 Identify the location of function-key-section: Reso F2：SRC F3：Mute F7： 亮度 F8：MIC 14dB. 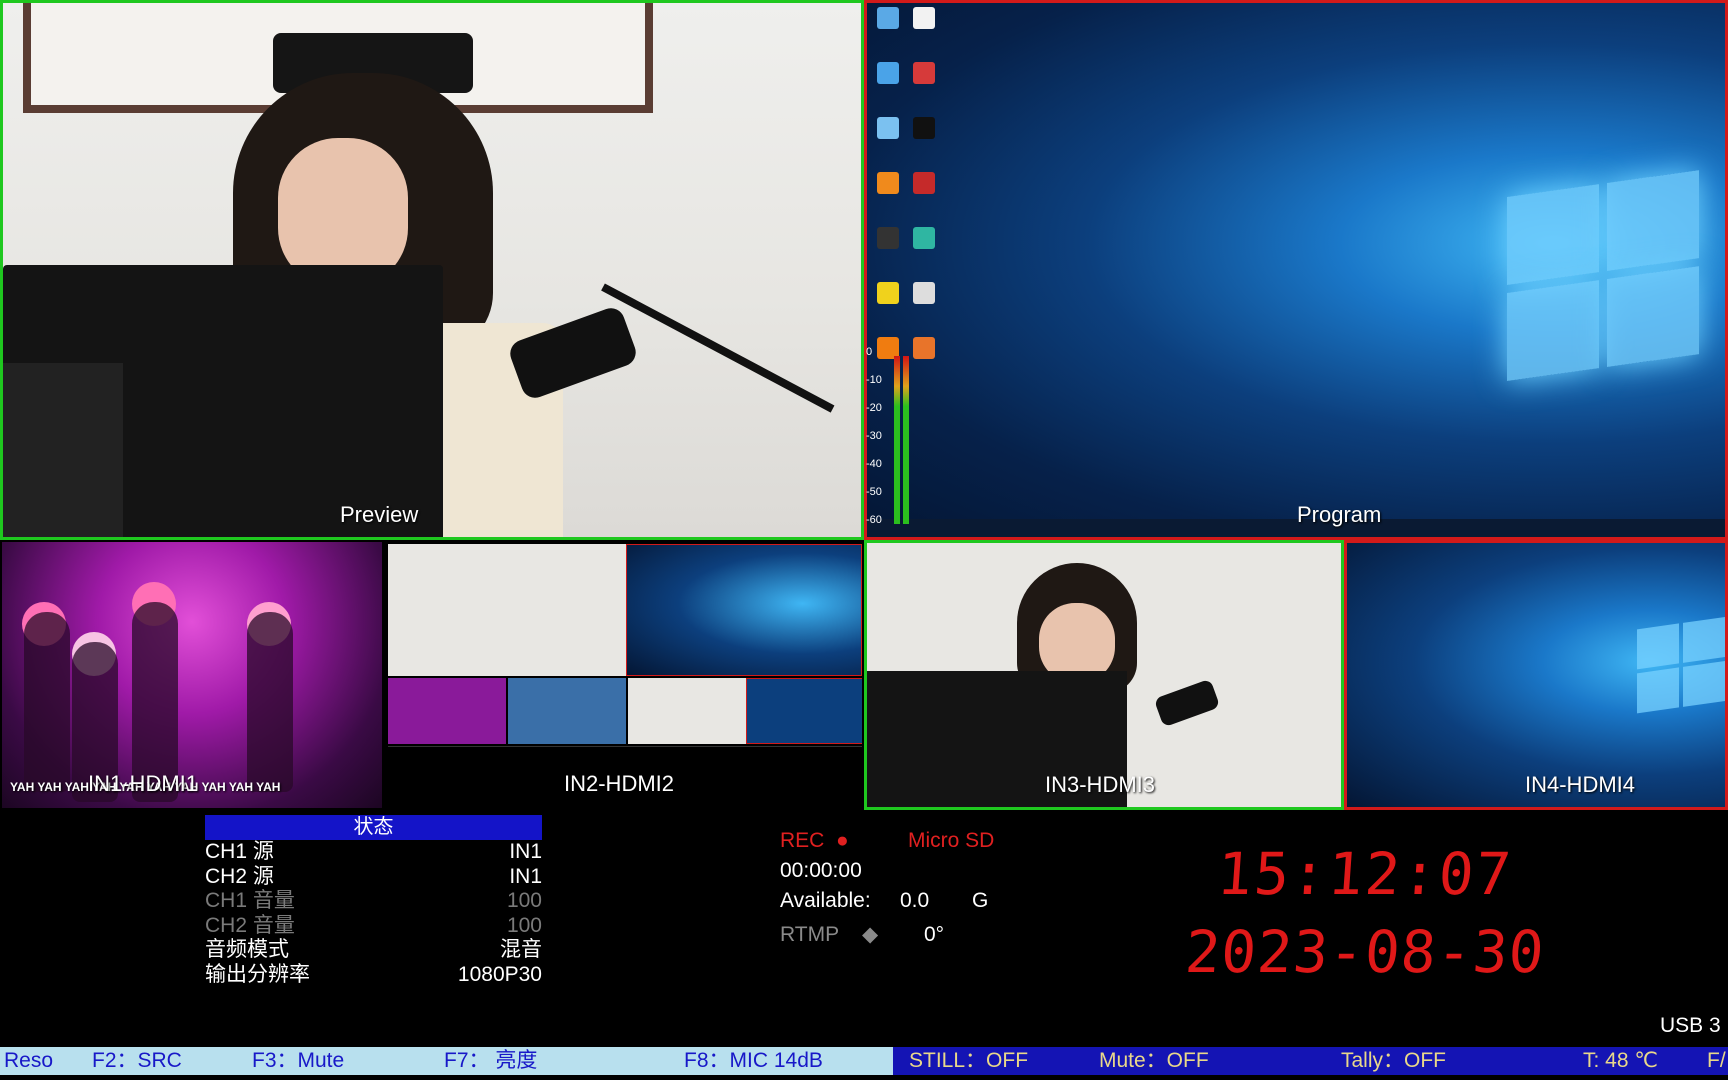
(446, 1061).